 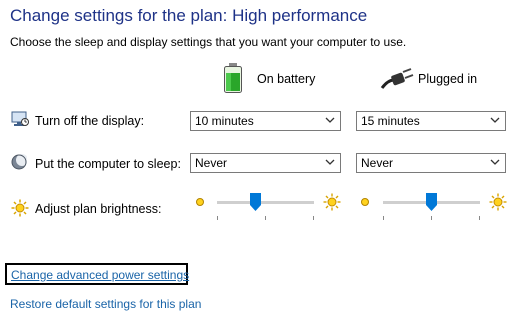 I want to click on display-plugged-select: 15 minutes, so click(x=431, y=121).